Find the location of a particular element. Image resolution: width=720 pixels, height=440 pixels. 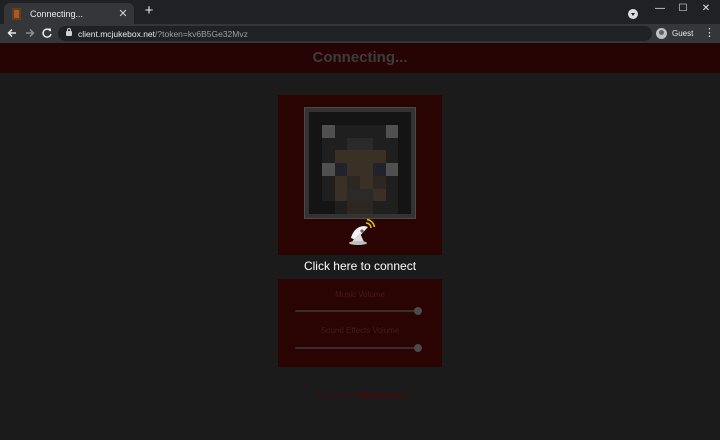

player-skin-icon is located at coordinates (360, 163).